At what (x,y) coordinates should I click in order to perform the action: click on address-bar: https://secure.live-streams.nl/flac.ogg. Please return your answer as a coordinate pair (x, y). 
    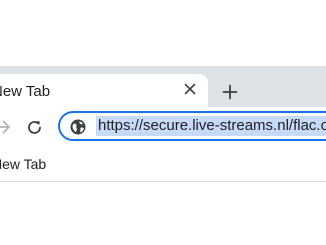
    Looking at the image, I should click on (192, 126).